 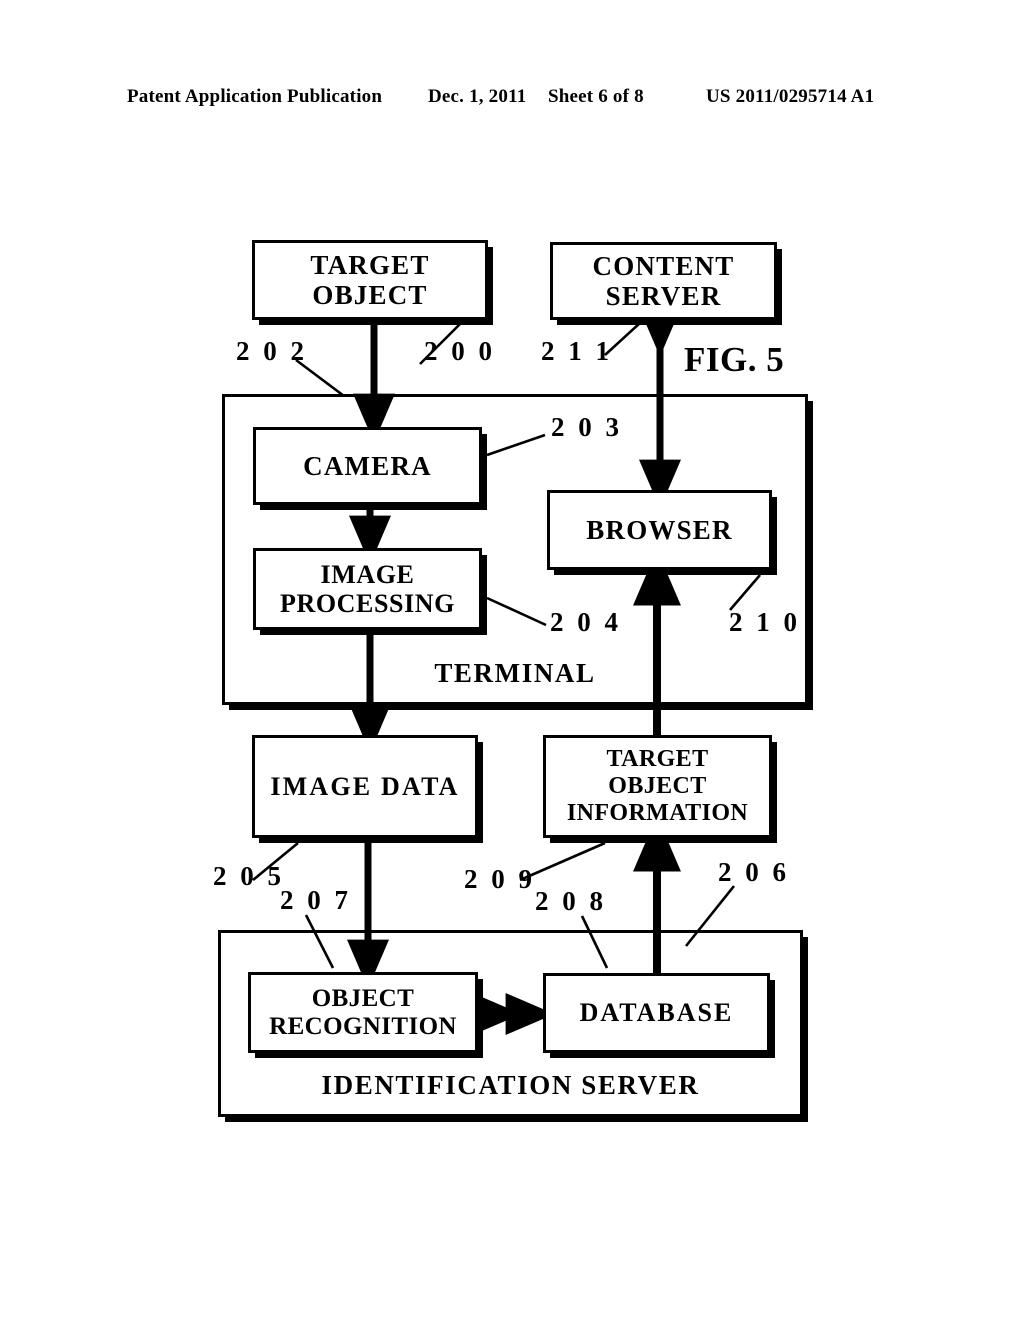 I want to click on reference-numeral-207: 2 0 7, so click(x=316, y=900).